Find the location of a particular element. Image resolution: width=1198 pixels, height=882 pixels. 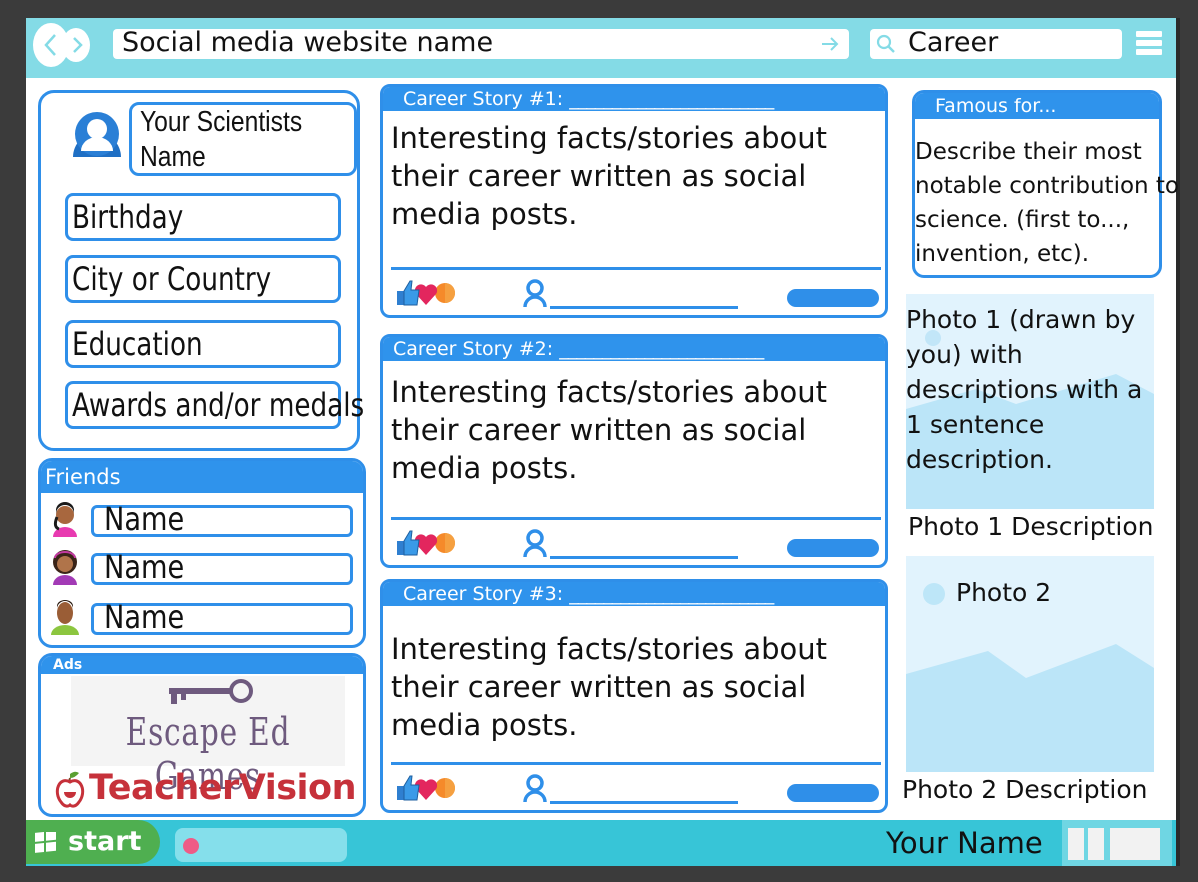

photo-2-placeholder: Photo 2 is located at coordinates (1030, 664).